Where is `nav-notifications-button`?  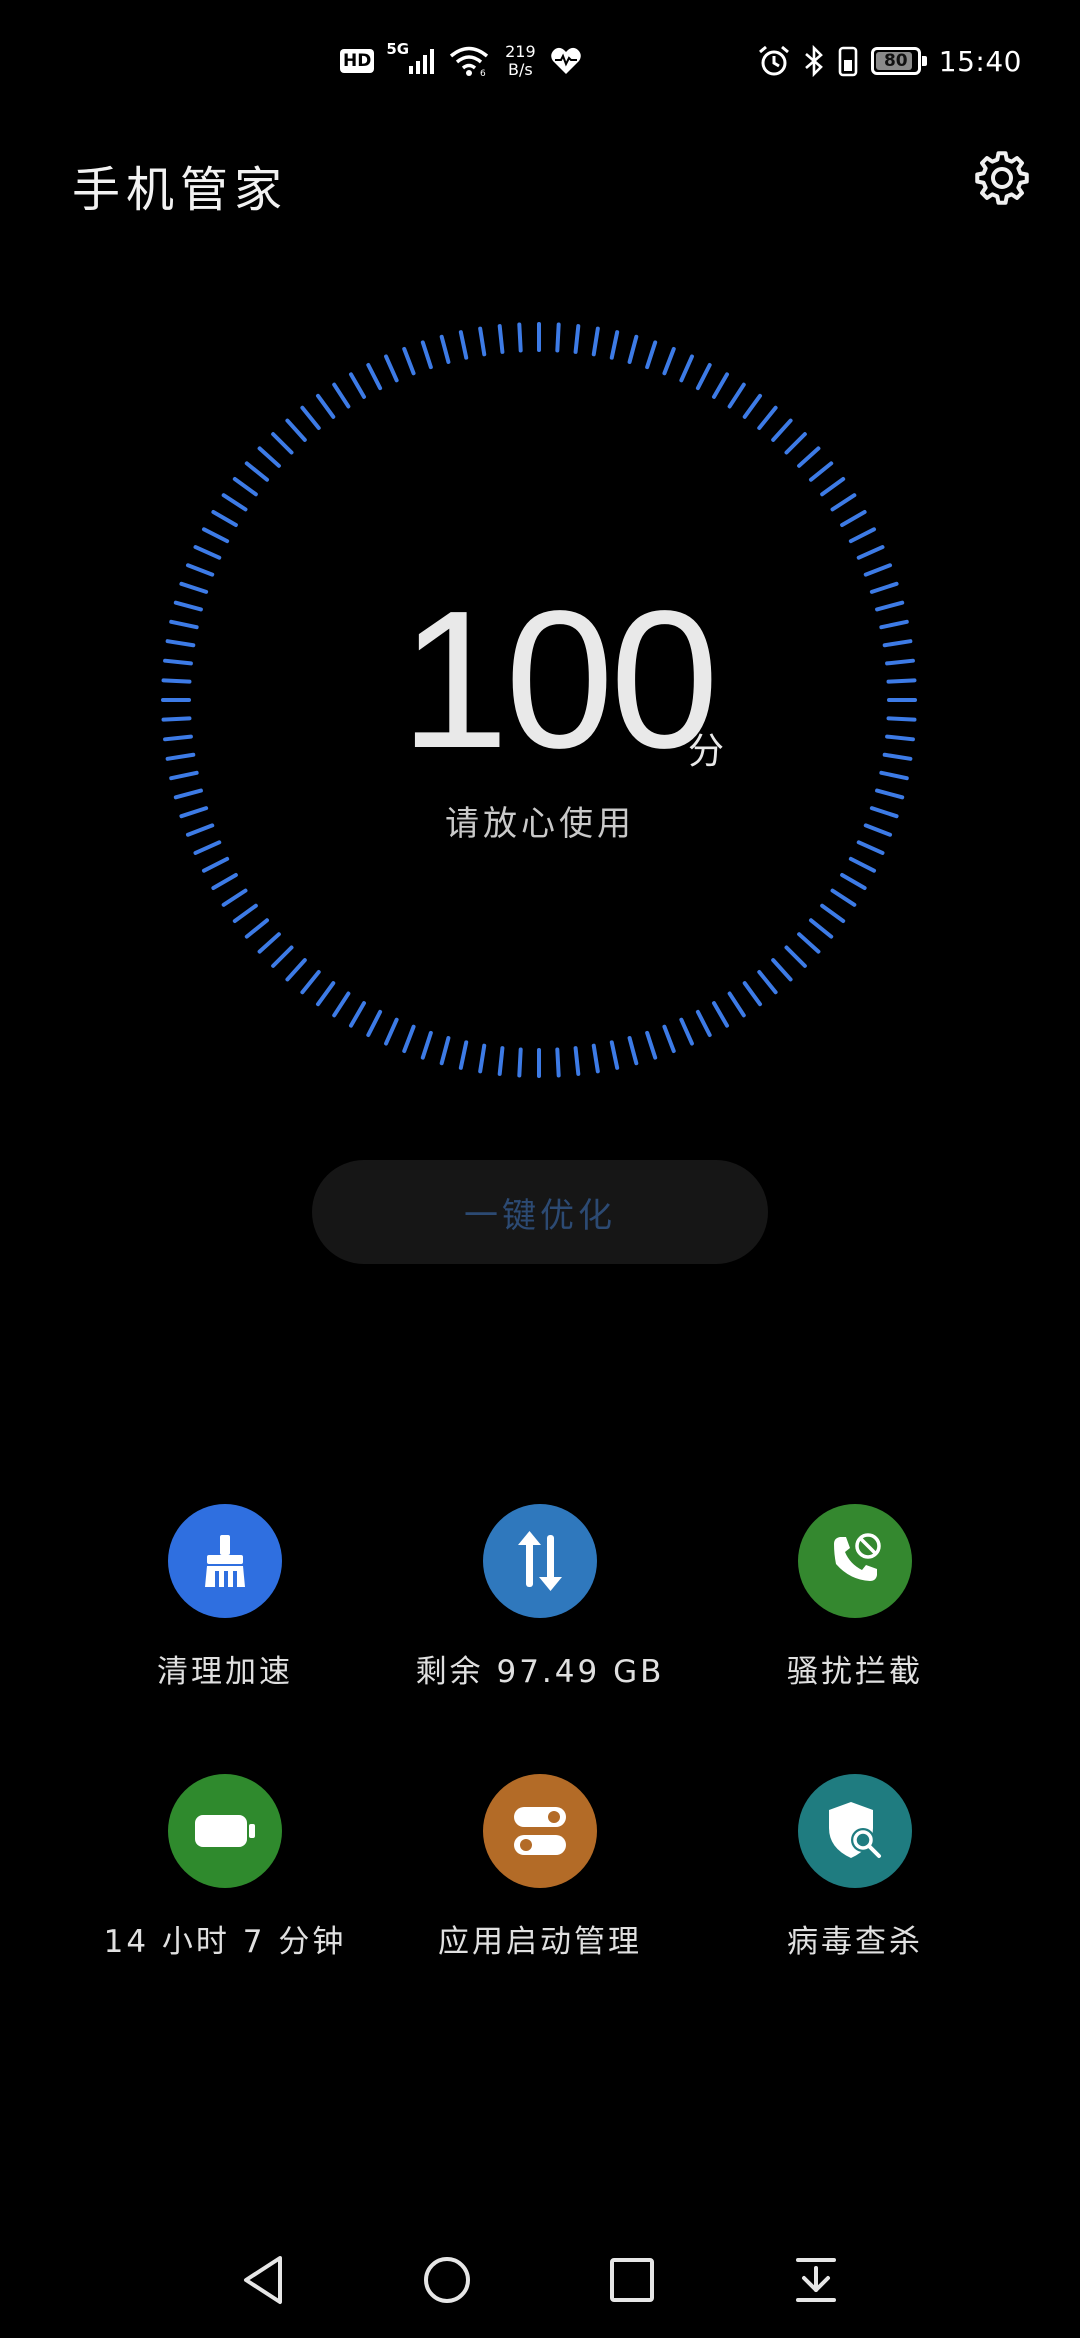
nav-notifications-button is located at coordinates (816, 2280).